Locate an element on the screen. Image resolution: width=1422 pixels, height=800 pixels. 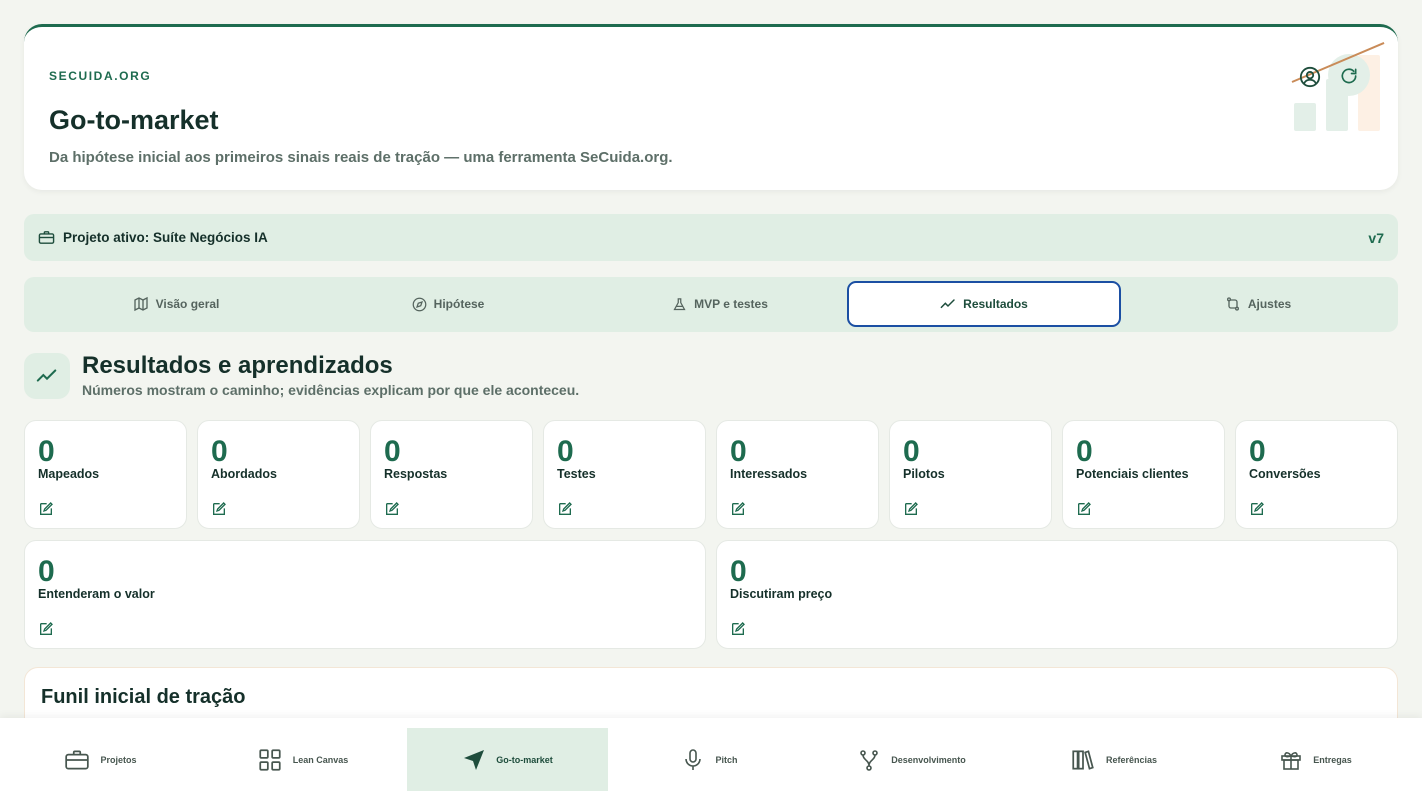
tab-label: Visão geral is located at coordinates (187, 304).